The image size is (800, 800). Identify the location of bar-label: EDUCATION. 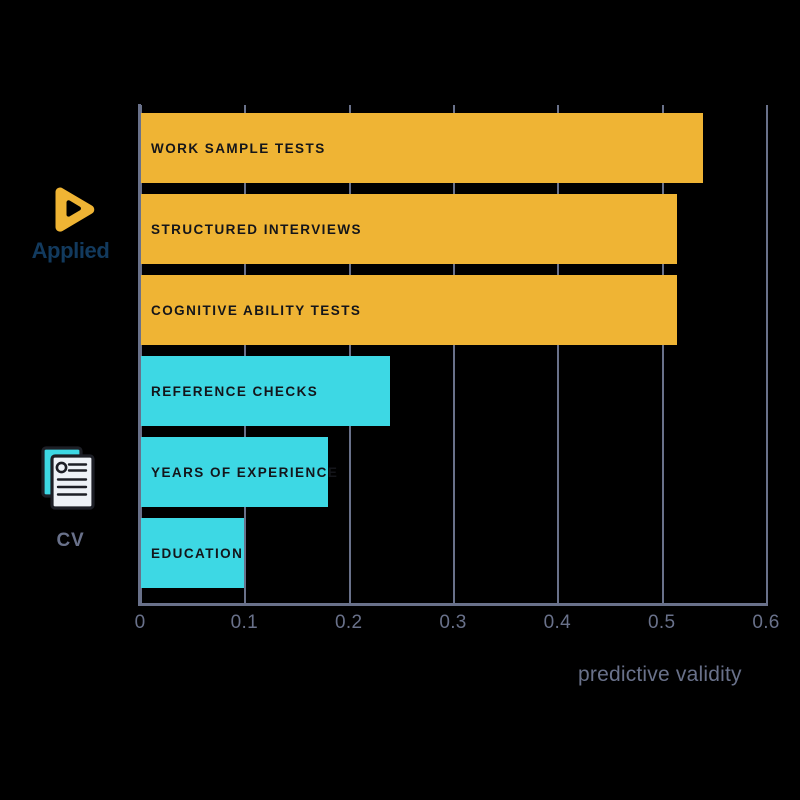
(197, 553).